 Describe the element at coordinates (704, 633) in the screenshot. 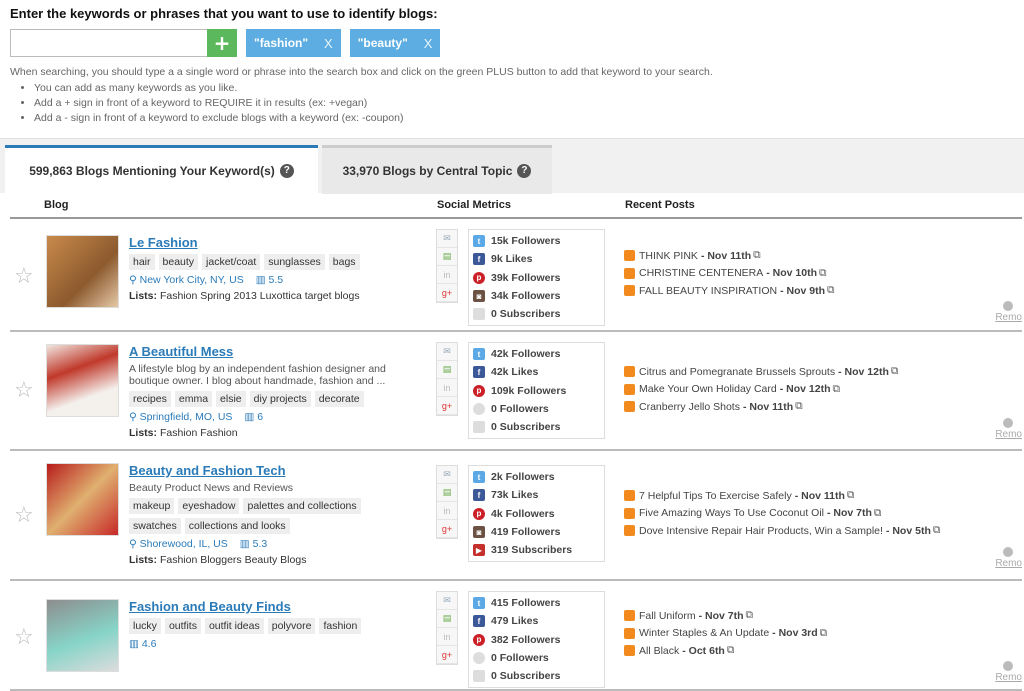

I see `post-title-link: Winter Staples & An Update` at that location.